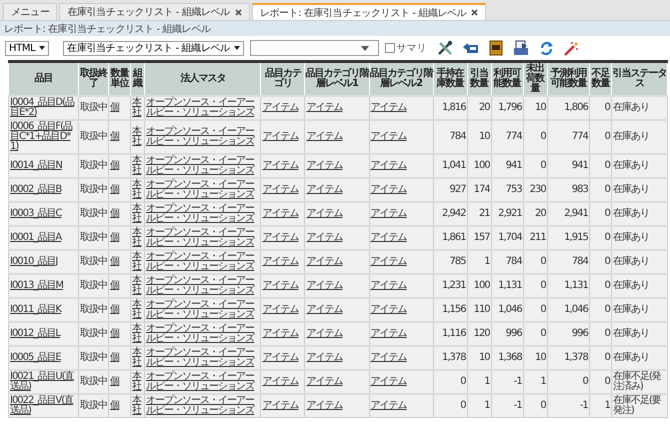  What do you see at coordinates (43, 310) in the screenshot?
I see `table-link: I0011_品目K` at bounding box center [43, 310].